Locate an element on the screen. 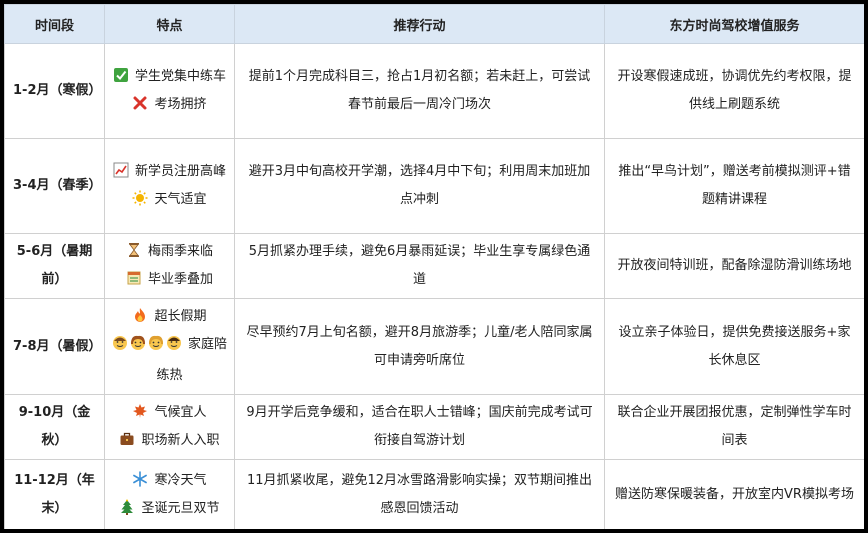  feature-text: 天气适宜 is located at coordinates (180, 199).